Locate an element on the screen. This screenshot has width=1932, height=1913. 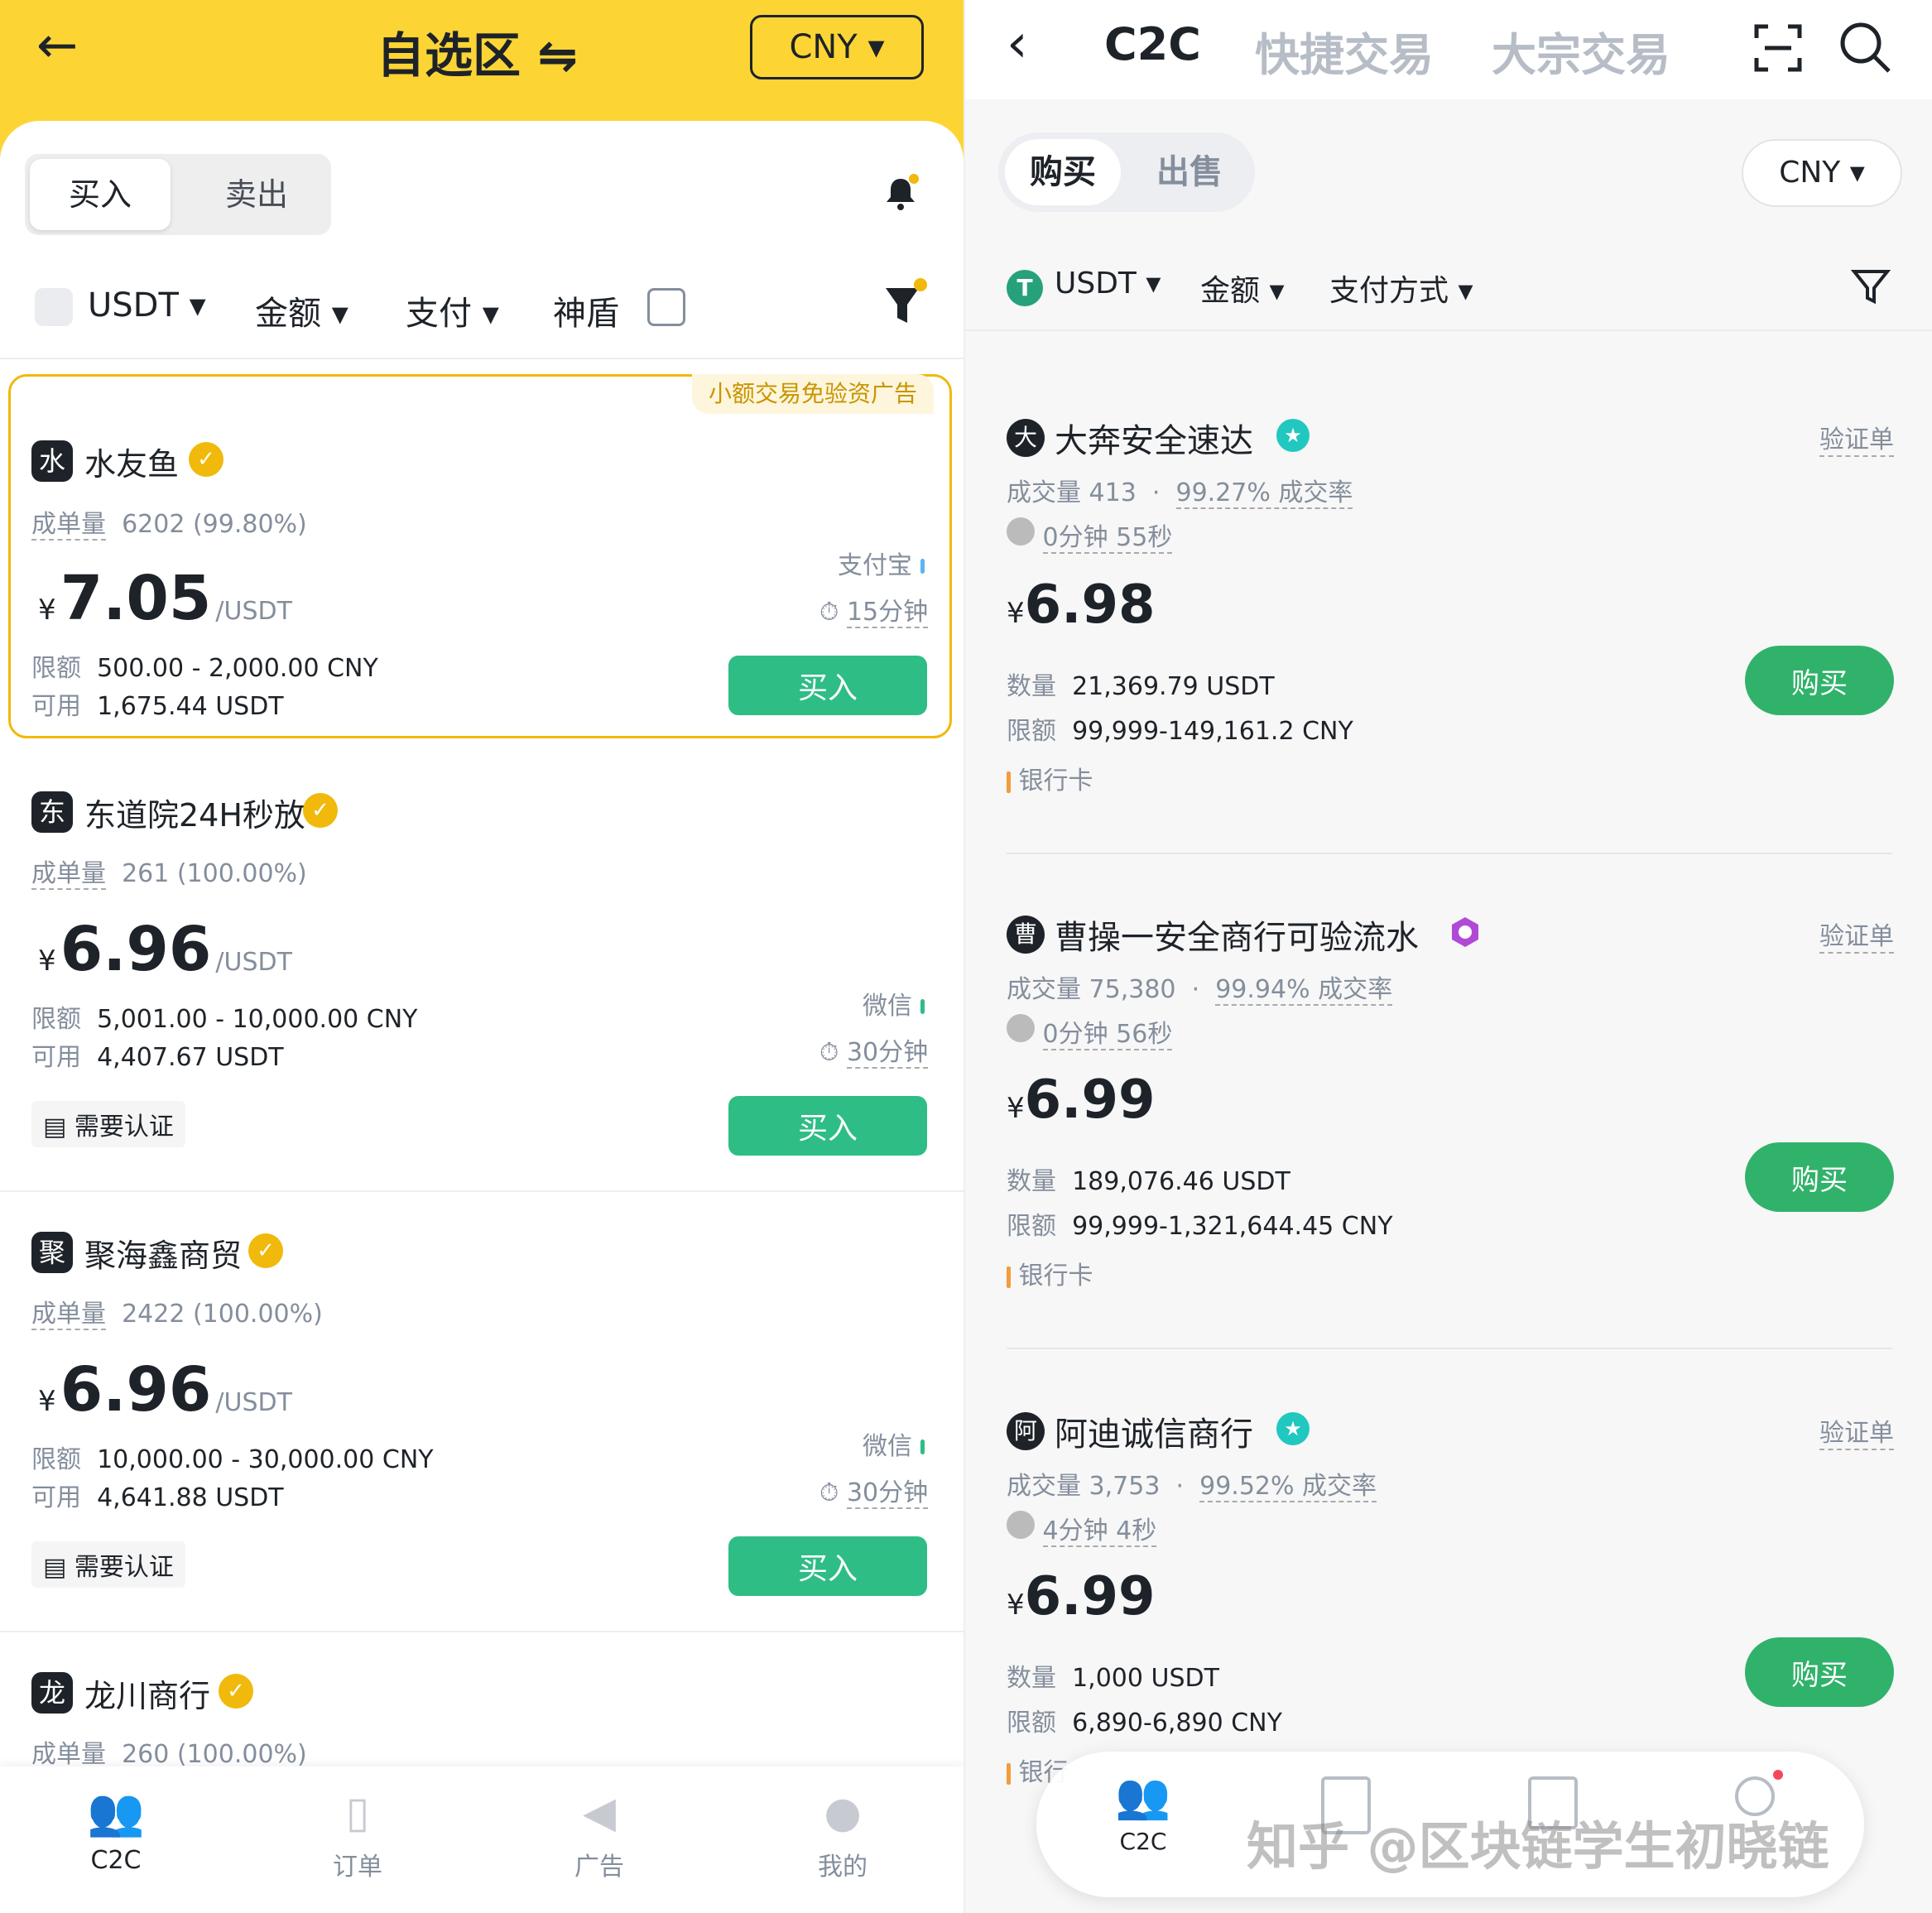
page-title: 自选区 ⇋ is located at coordinates (477, 56).